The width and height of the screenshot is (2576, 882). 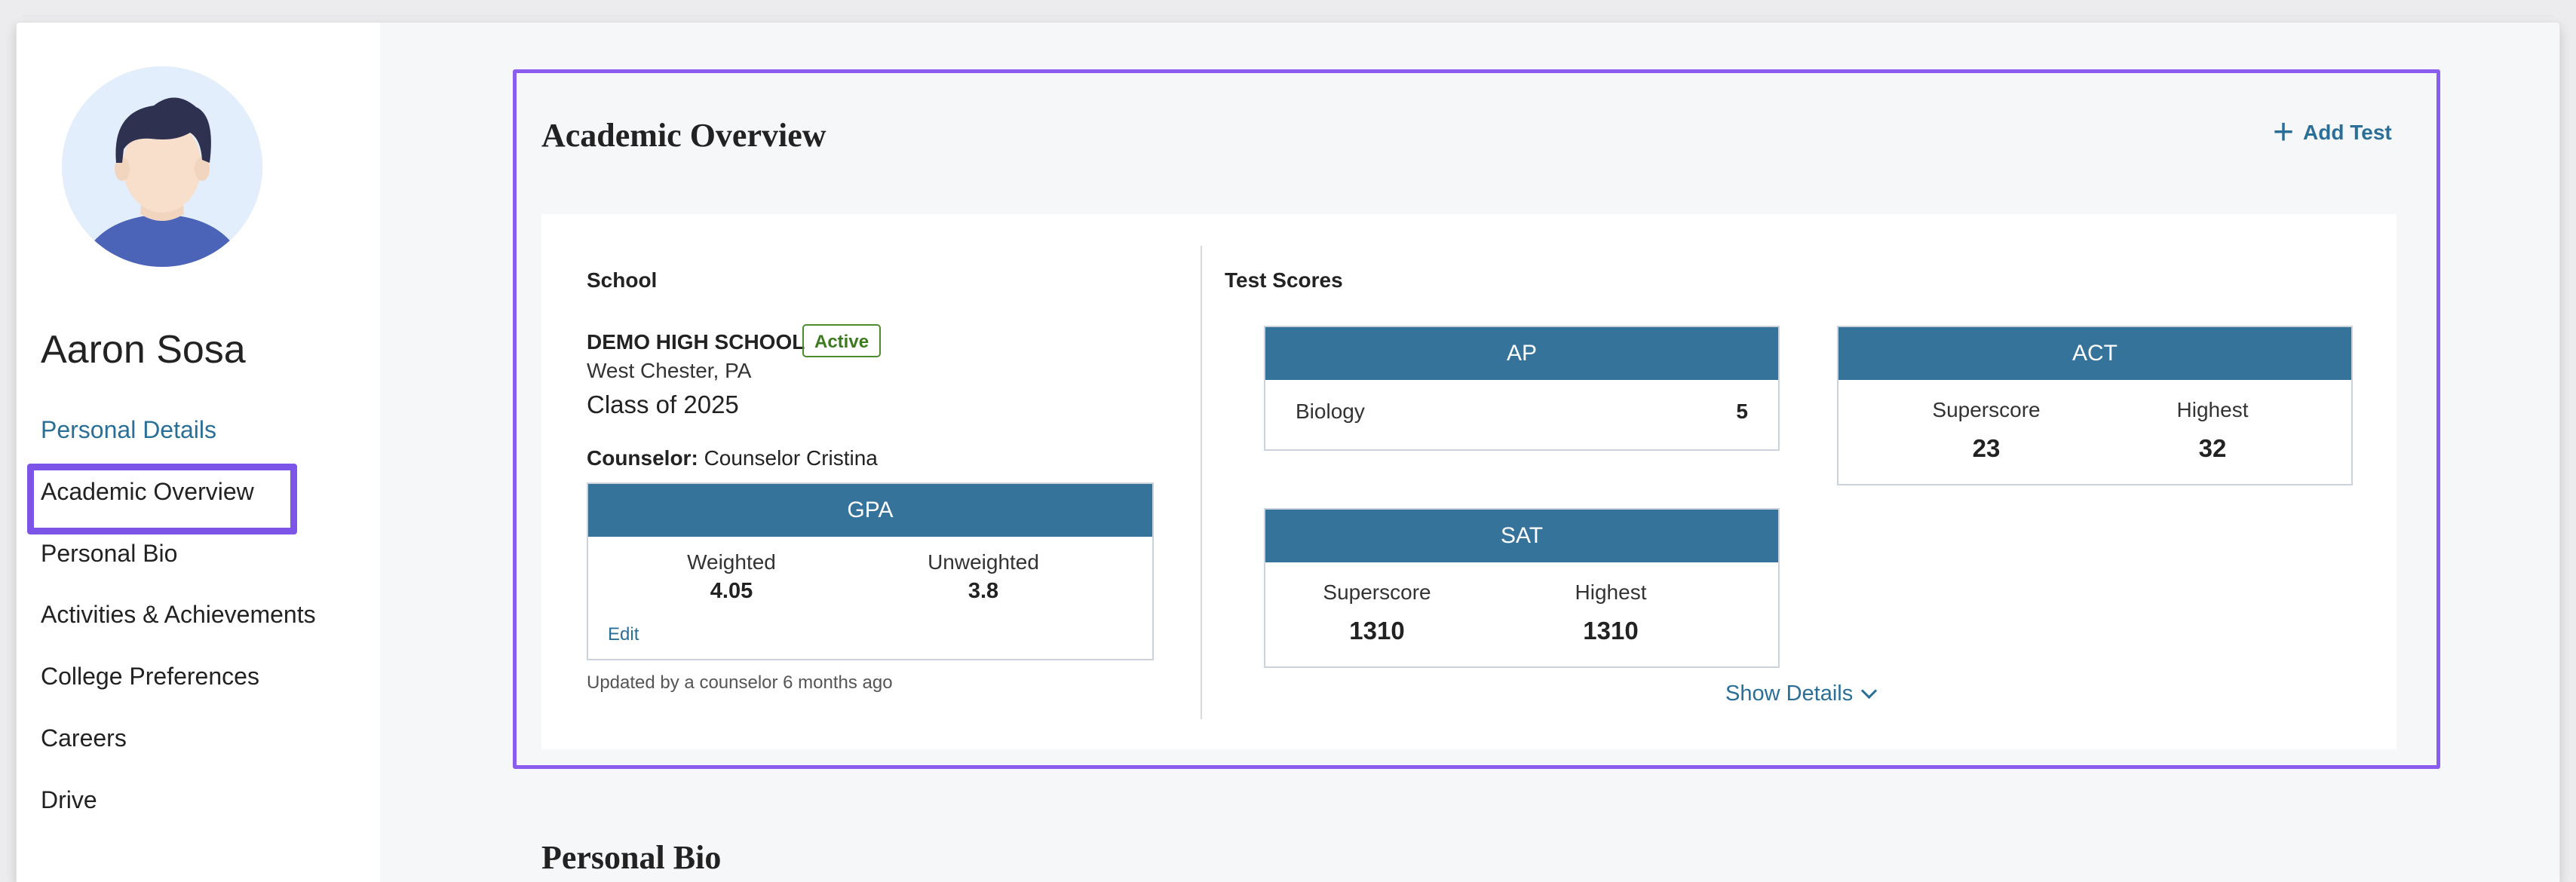 I want to click on sat-header: SAT, so click(x=1521, y=536).